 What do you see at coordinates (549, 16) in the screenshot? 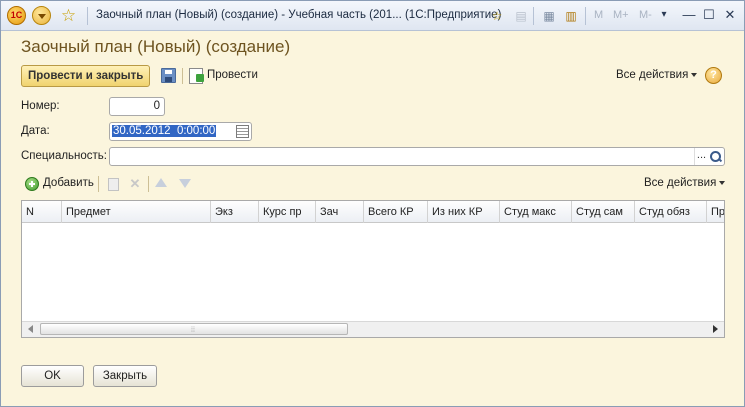
I see `calculator-icon: ▦` at bounding box center [549, 16].